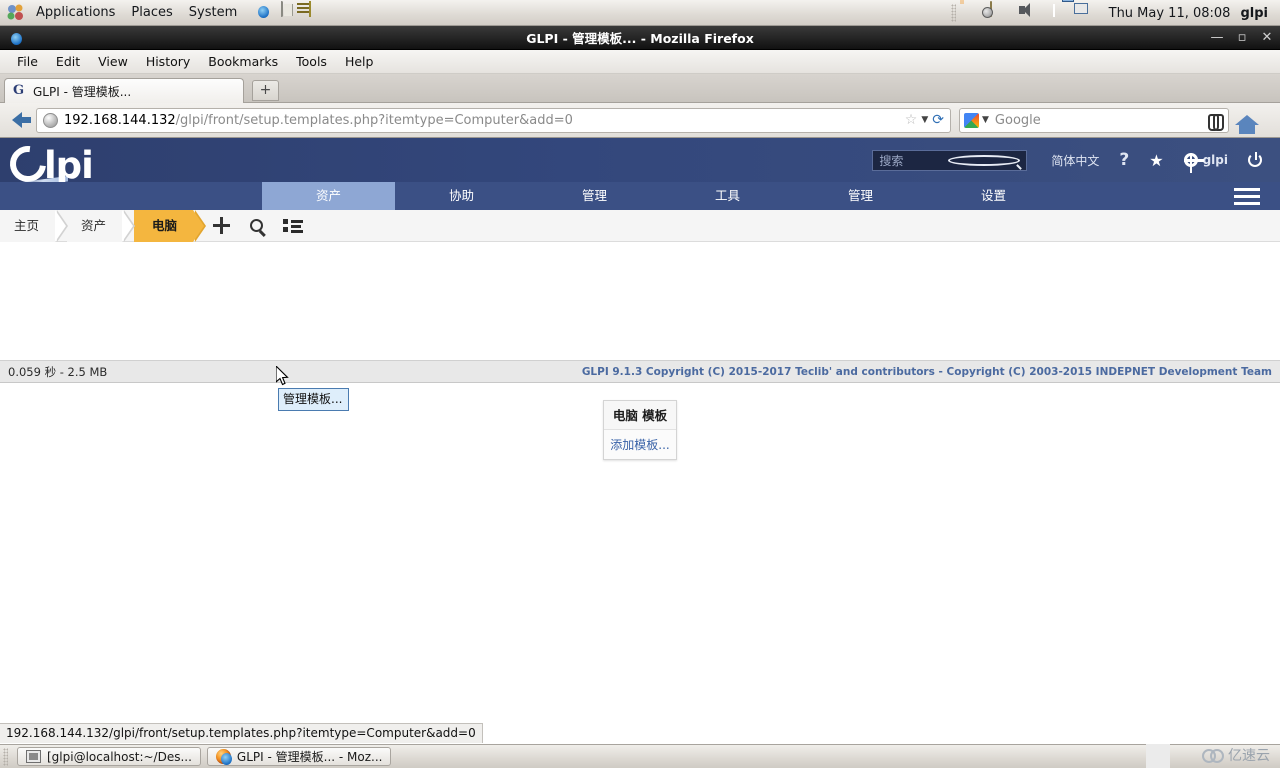 The image size is (1280, 768). Describe the element at coordinates (1124, 160) in the screenshot. I see `help-icon: ?` at that location.